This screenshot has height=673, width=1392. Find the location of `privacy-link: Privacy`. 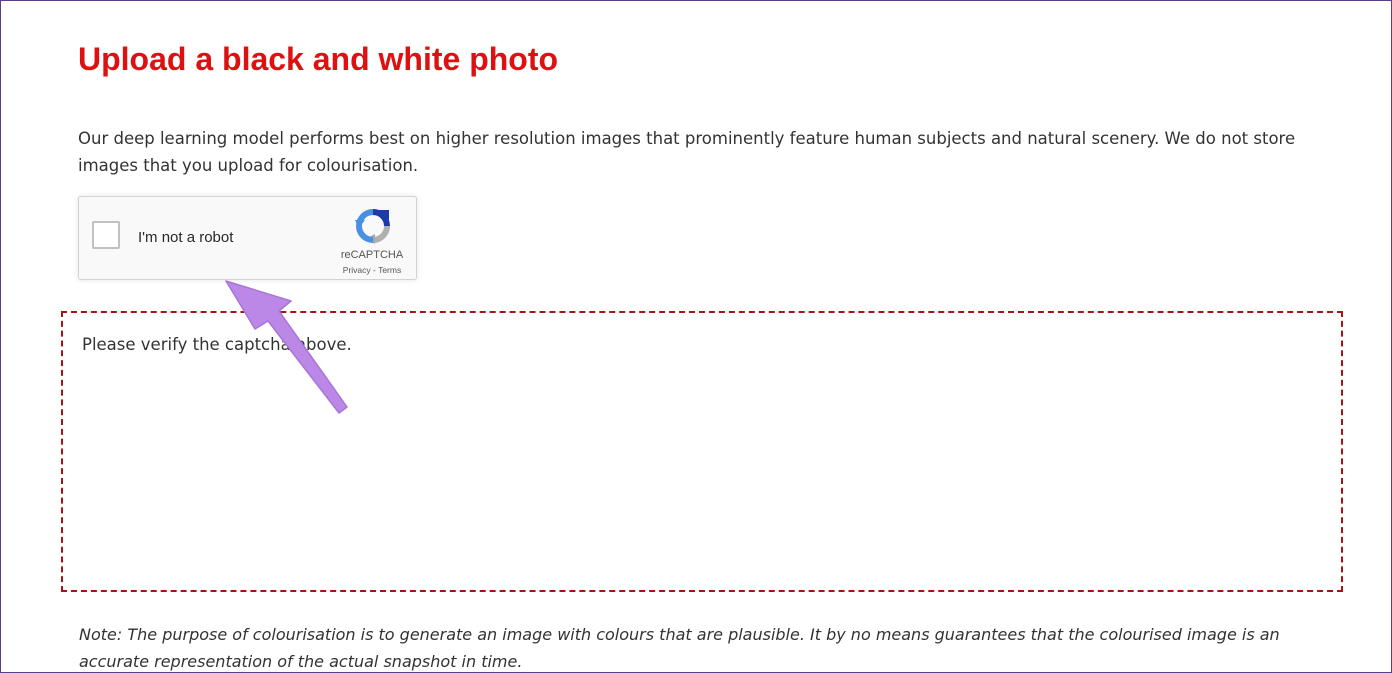

privacy-link: Privacy is located at coordinates (357, 270).